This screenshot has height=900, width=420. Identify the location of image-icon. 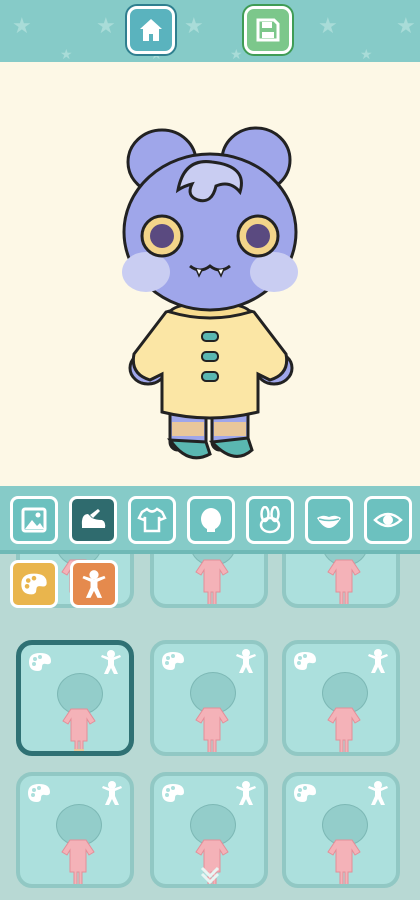
(34, 520).